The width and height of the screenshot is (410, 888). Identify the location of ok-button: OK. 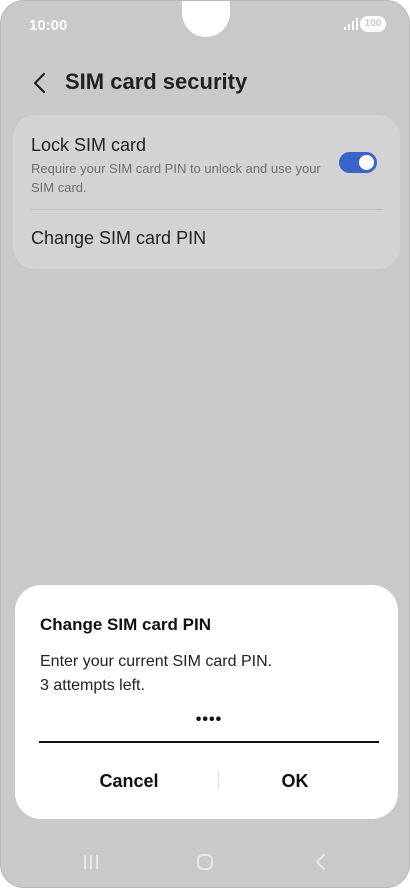
(295, 781).